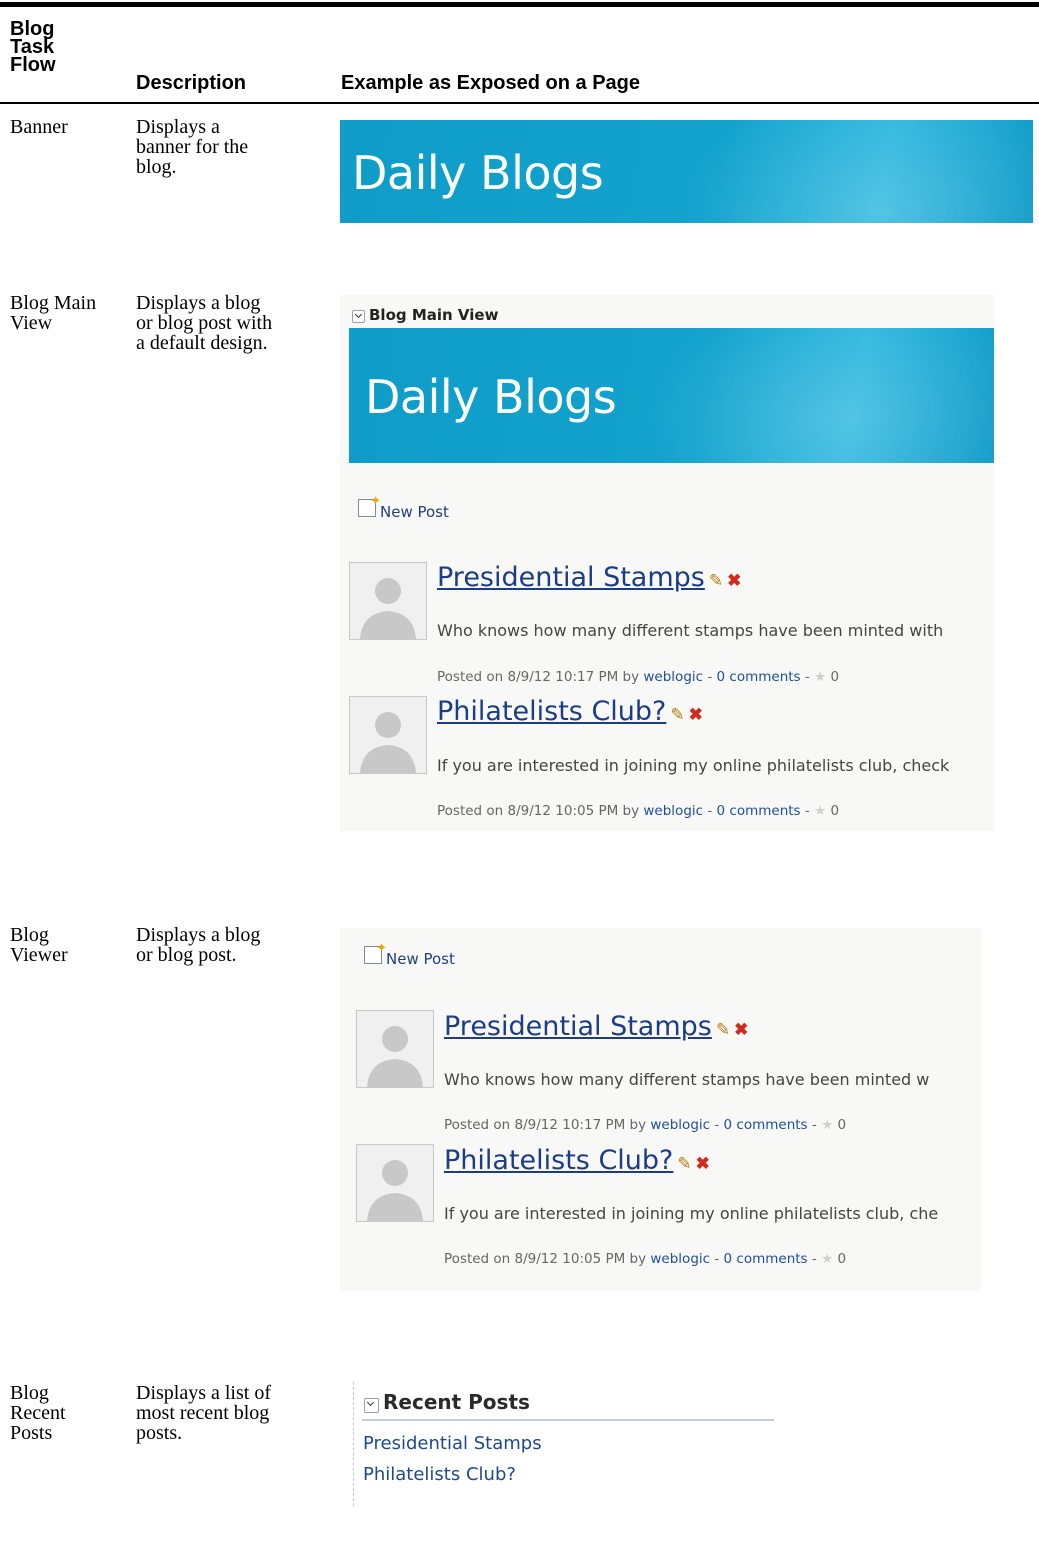  What do you see at coordinates (369, 505) in the screenshot?
I see `new-post-icon` at bounding box center [369, 505].